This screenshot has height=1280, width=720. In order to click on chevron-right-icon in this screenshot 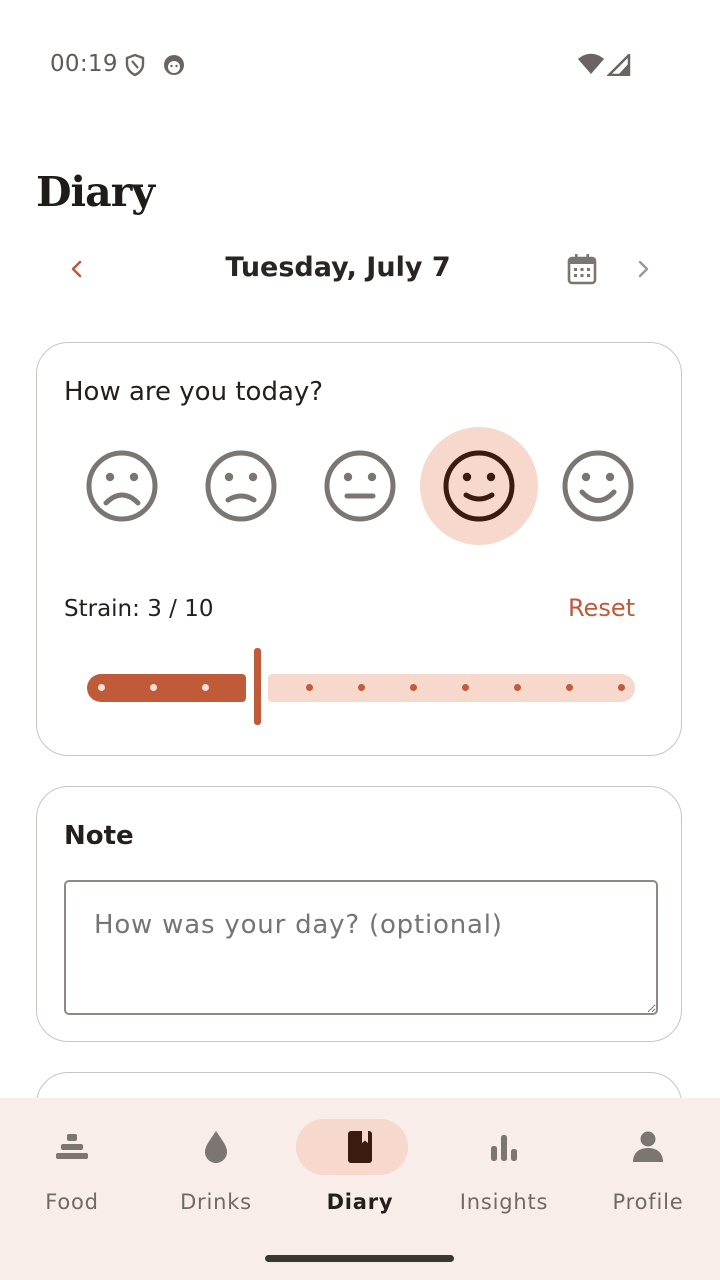, I will do `click(643, 269)`.